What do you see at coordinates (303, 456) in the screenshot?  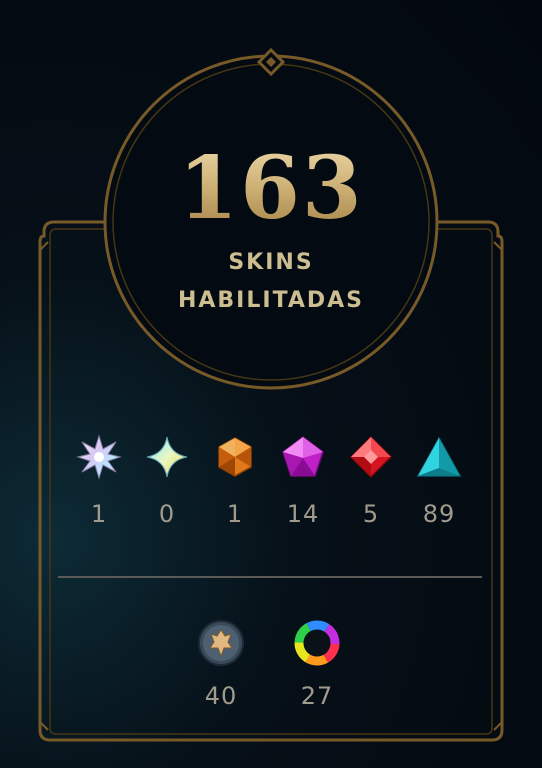 I see `epic-tier-icon` at bounding box center [303, 456].